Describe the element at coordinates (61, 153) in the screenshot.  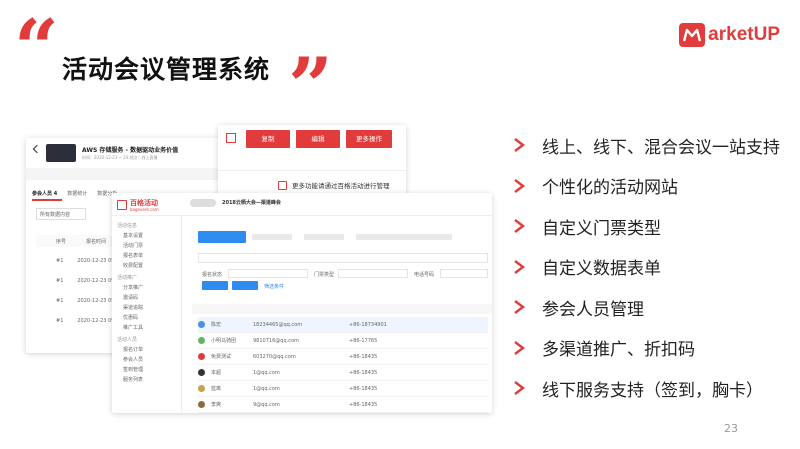
I see `event-thumbnail` at that location.